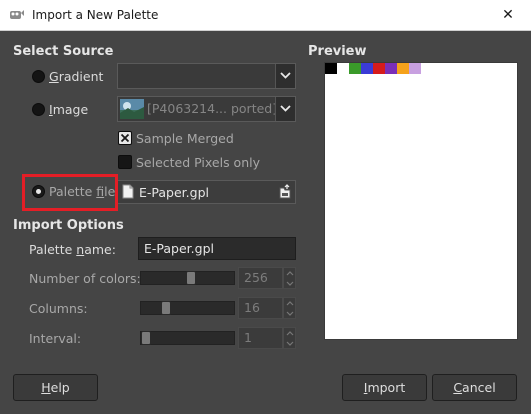 This screenshot has width=531, height=414. Describe the element at coordinates (68, 225) in the screenshot. I see `import-options-heading: Import Options` at that location.